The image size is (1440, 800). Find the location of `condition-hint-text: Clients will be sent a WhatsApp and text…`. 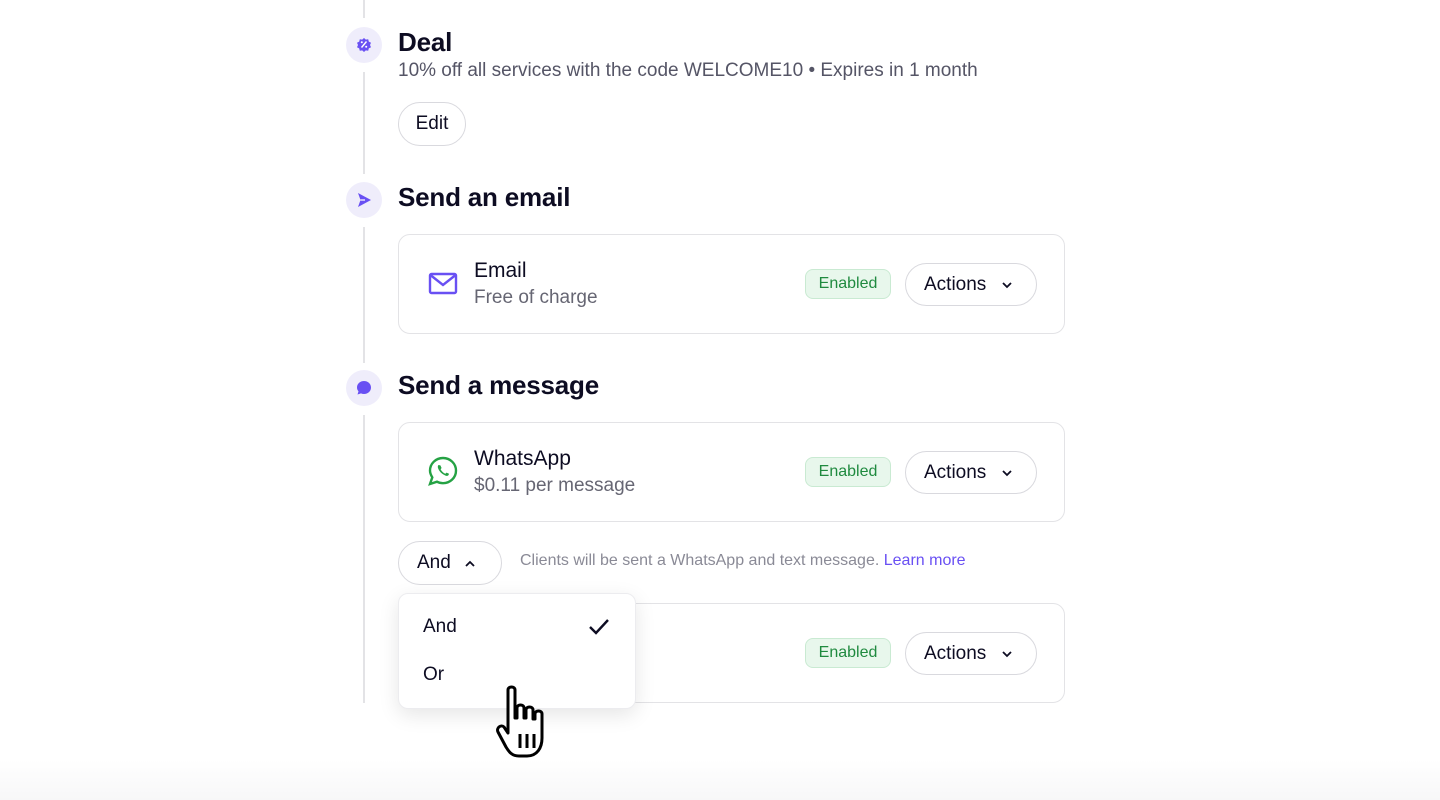

condition-hint-text: Clients will be sent a WhatsApp and text… is located at coordinates (700, 560).